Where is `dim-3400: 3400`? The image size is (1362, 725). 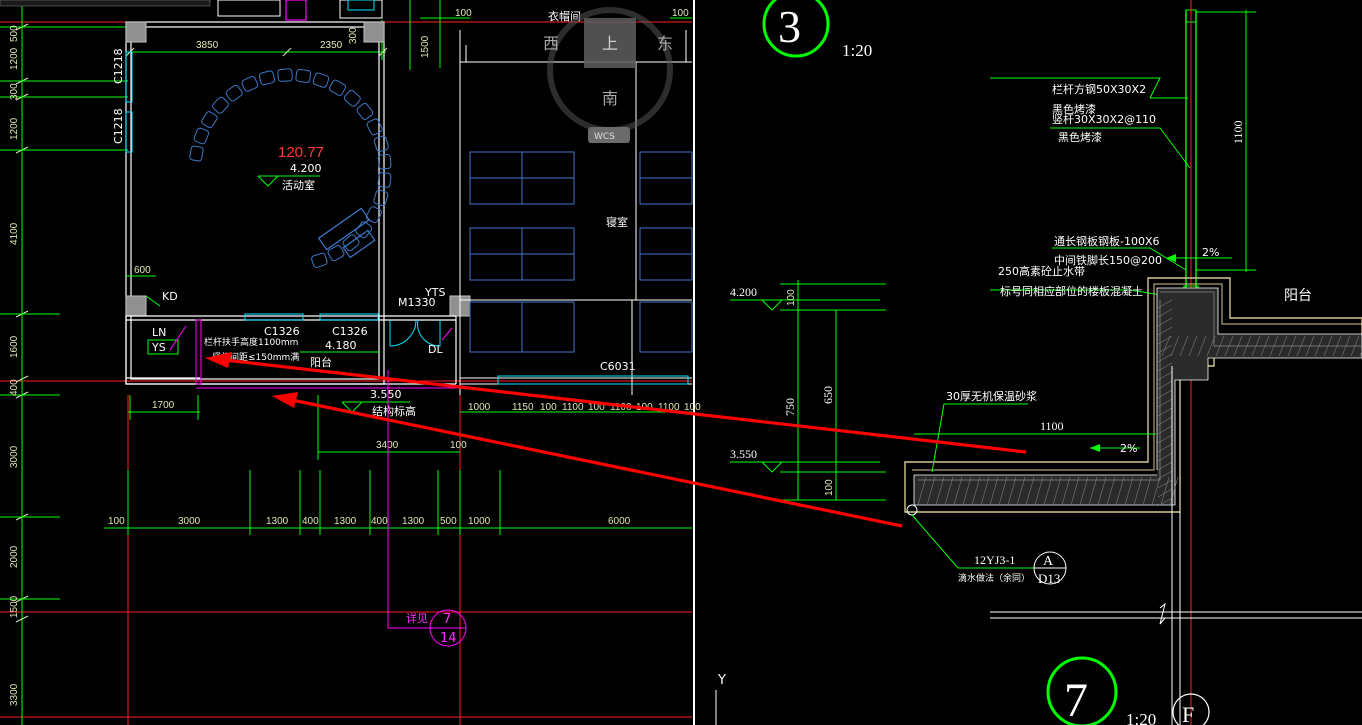
dim-3400: 3400 is located at coordinates (387, 445).